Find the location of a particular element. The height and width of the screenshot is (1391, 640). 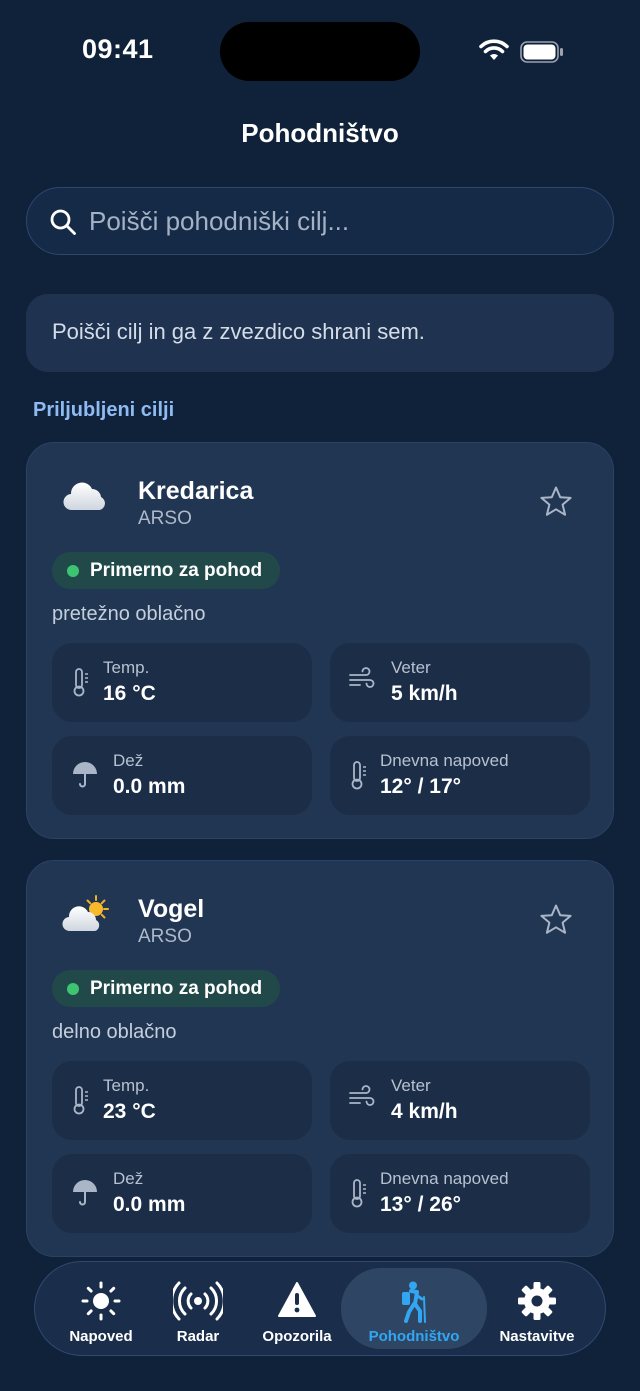

wind-tile: Veter 4 km/h is located at coordinates (460, 1100).